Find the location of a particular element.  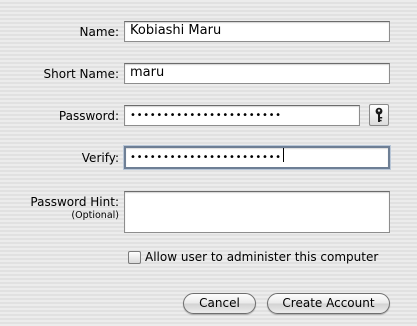

password-hint-optional-label: (Optional) is located at coordinates (95, 215).